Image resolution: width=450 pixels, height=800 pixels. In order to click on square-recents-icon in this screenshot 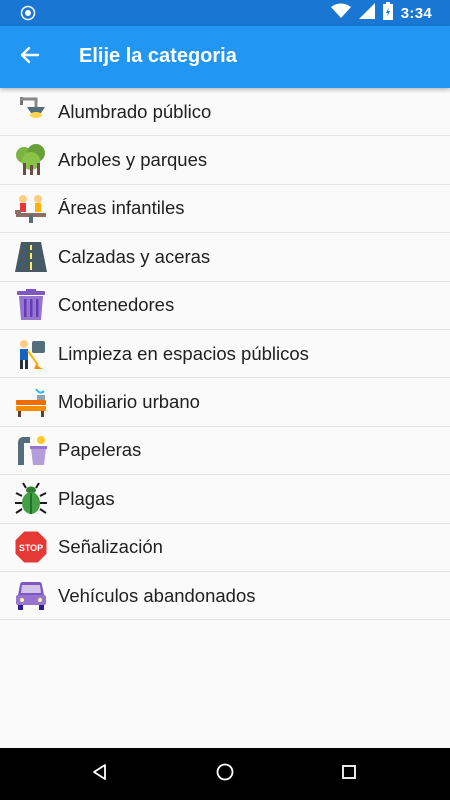, I will do `click(349, 774)`.